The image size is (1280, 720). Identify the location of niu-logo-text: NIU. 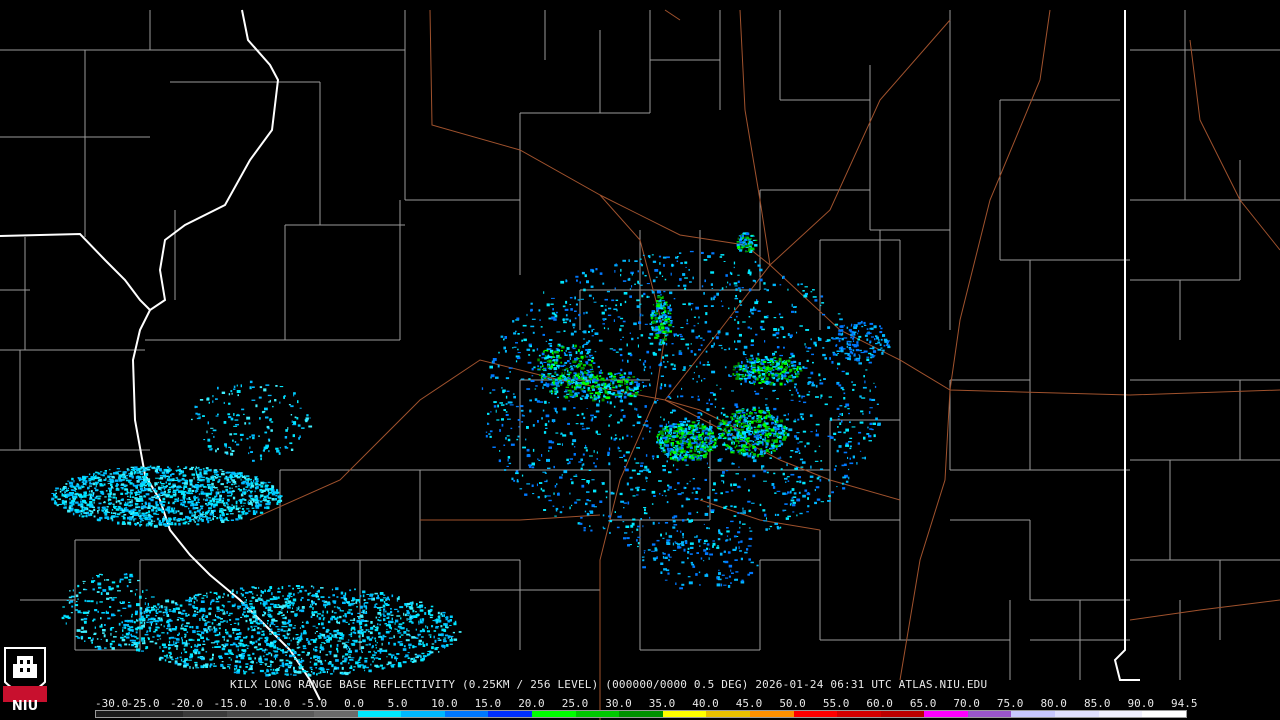
(25, 706).